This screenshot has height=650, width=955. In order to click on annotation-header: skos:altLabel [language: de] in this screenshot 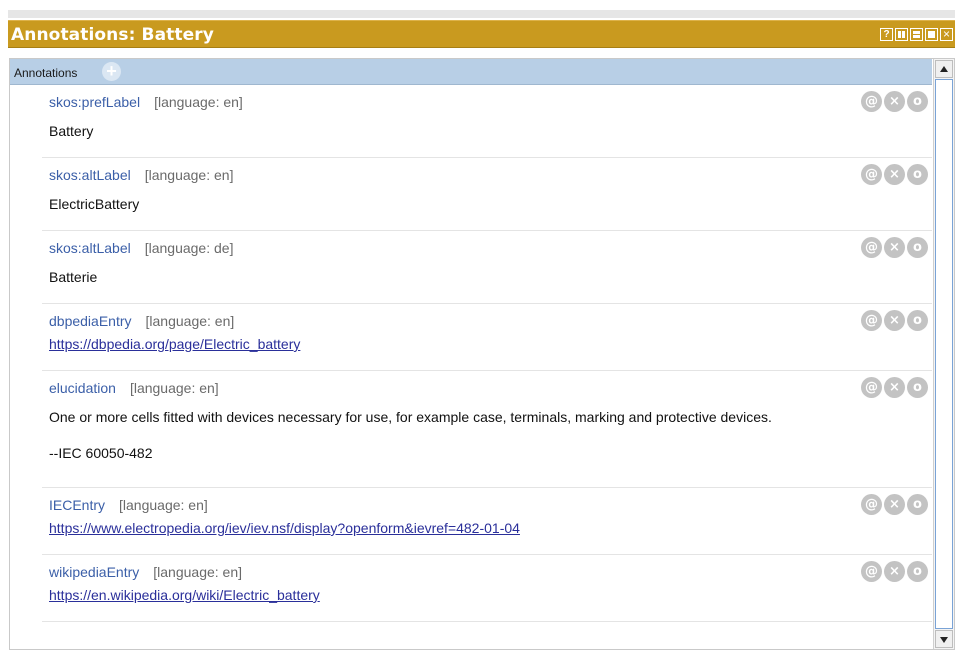, I will do `click(490, 250)`.